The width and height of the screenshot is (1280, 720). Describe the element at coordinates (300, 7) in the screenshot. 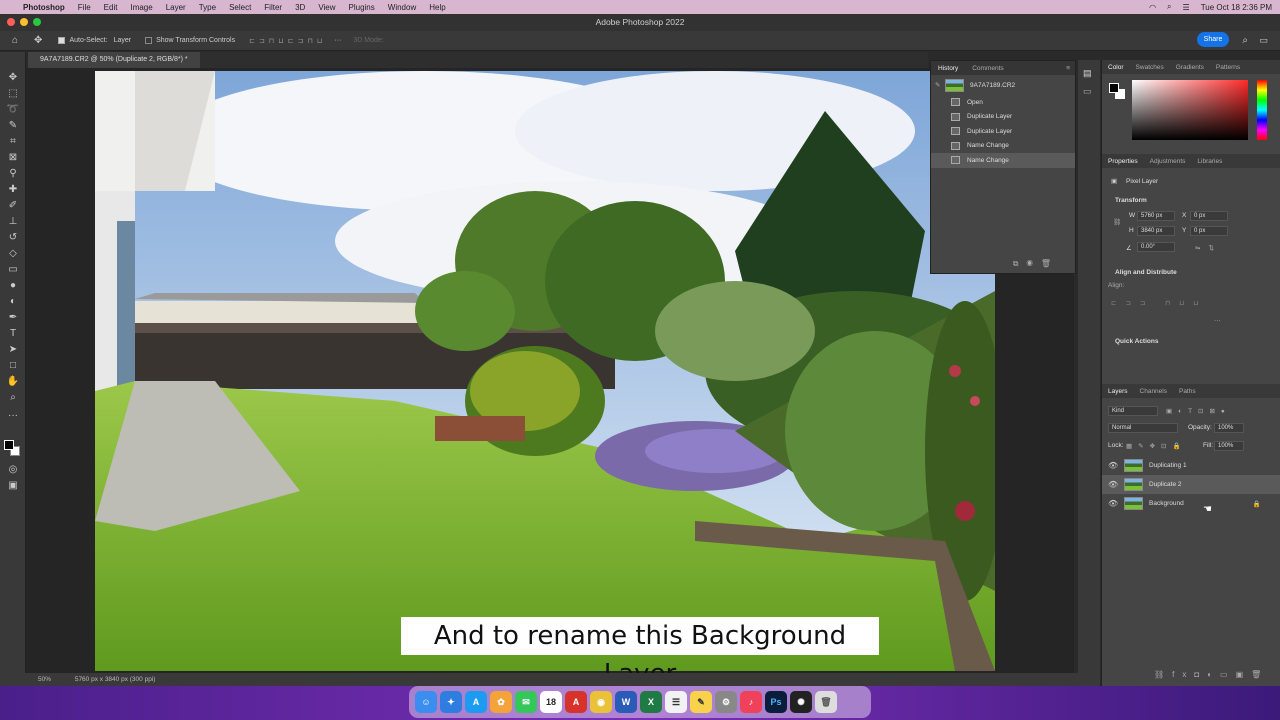

I see `menu-3d: 3D` at that location.